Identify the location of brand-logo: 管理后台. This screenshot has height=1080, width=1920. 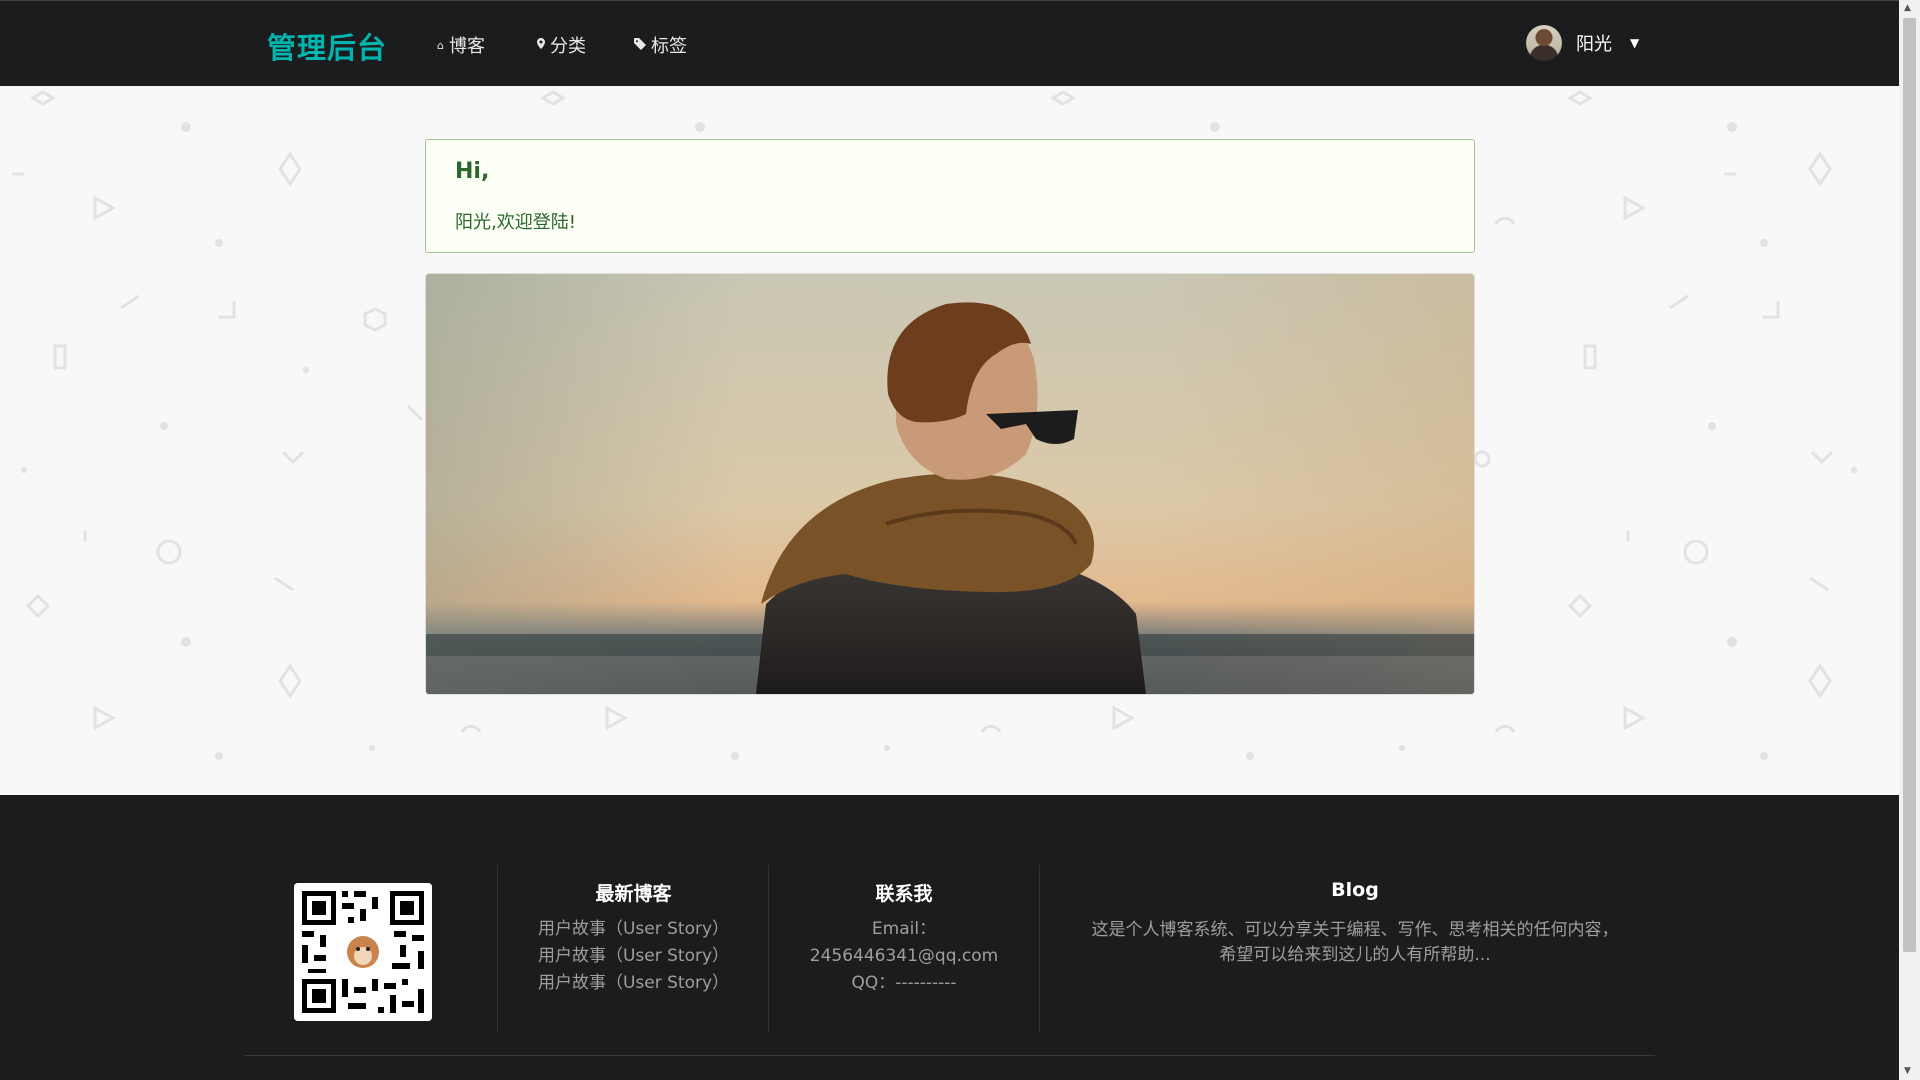
(327, 46).